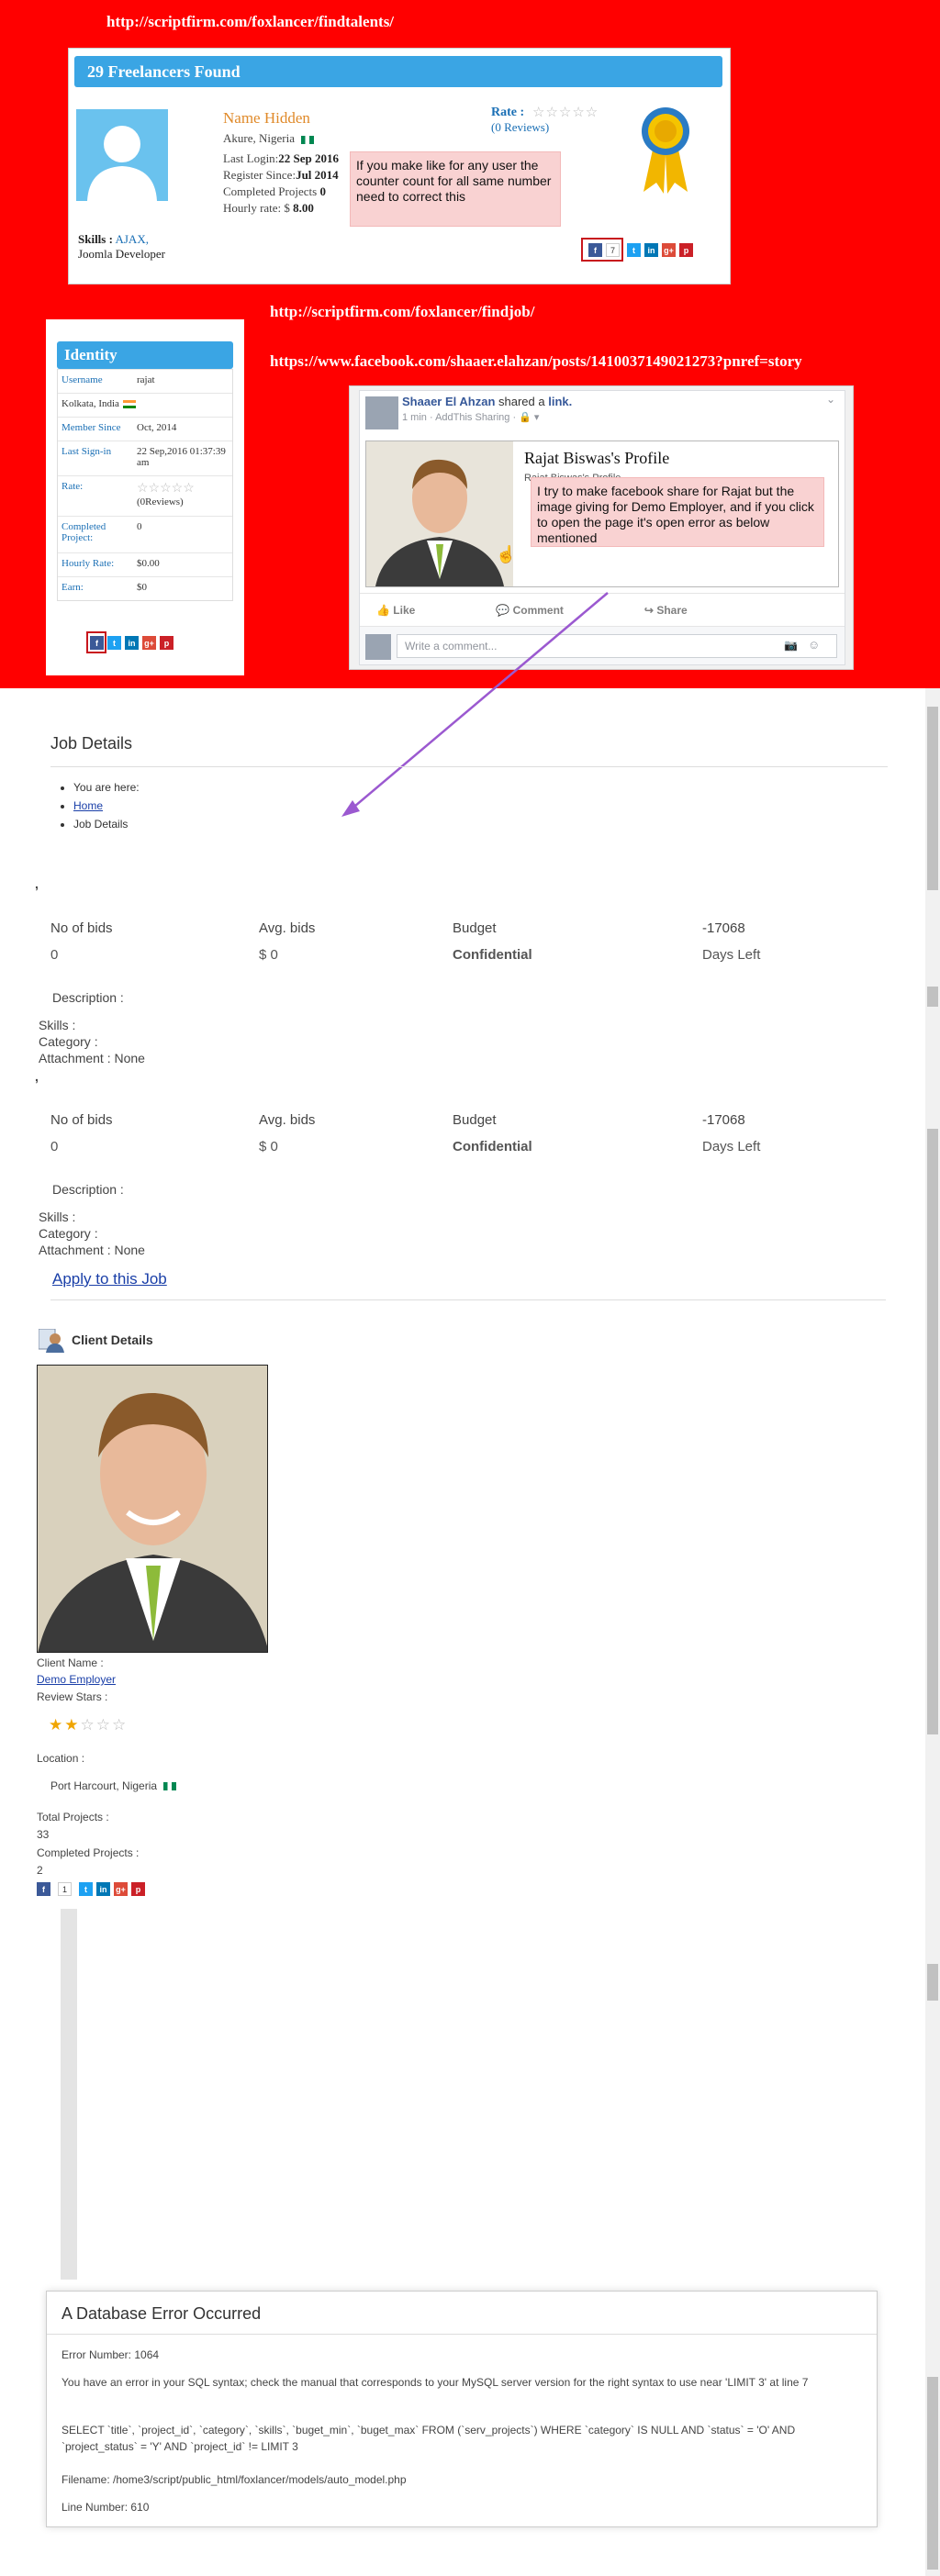 The image size is (940, 2576). I want to click on client-share-buttons: f 1 t in g+ p, so click(93, 1889).